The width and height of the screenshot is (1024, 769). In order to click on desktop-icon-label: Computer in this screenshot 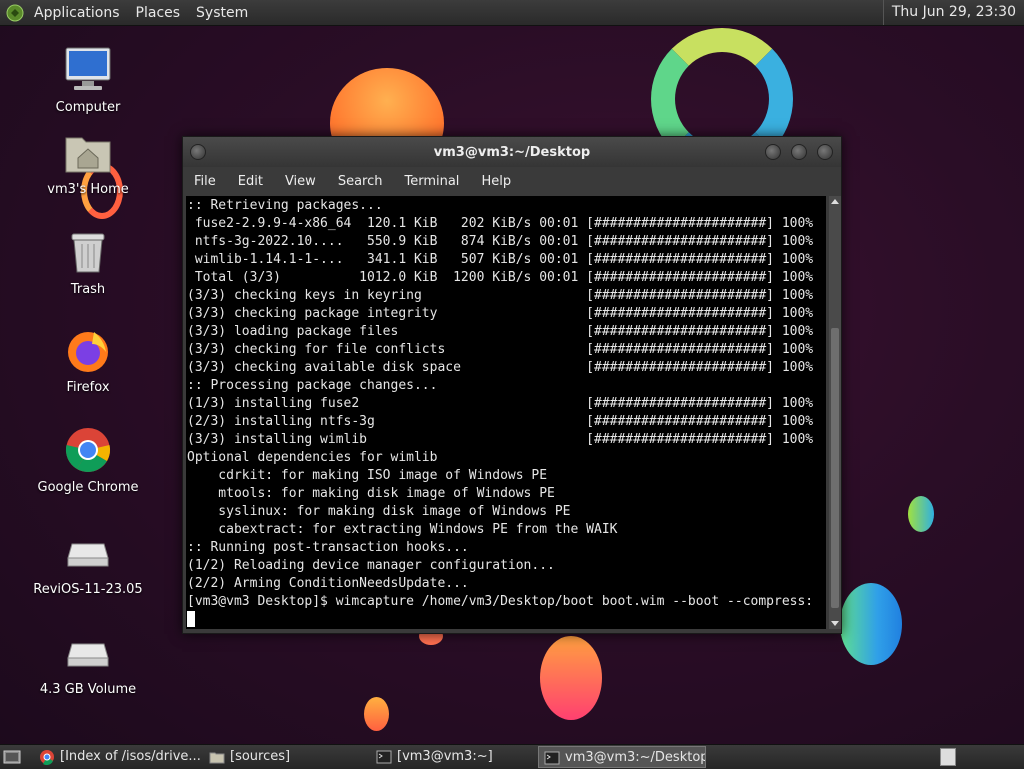, I will do `click(88, 107)`.